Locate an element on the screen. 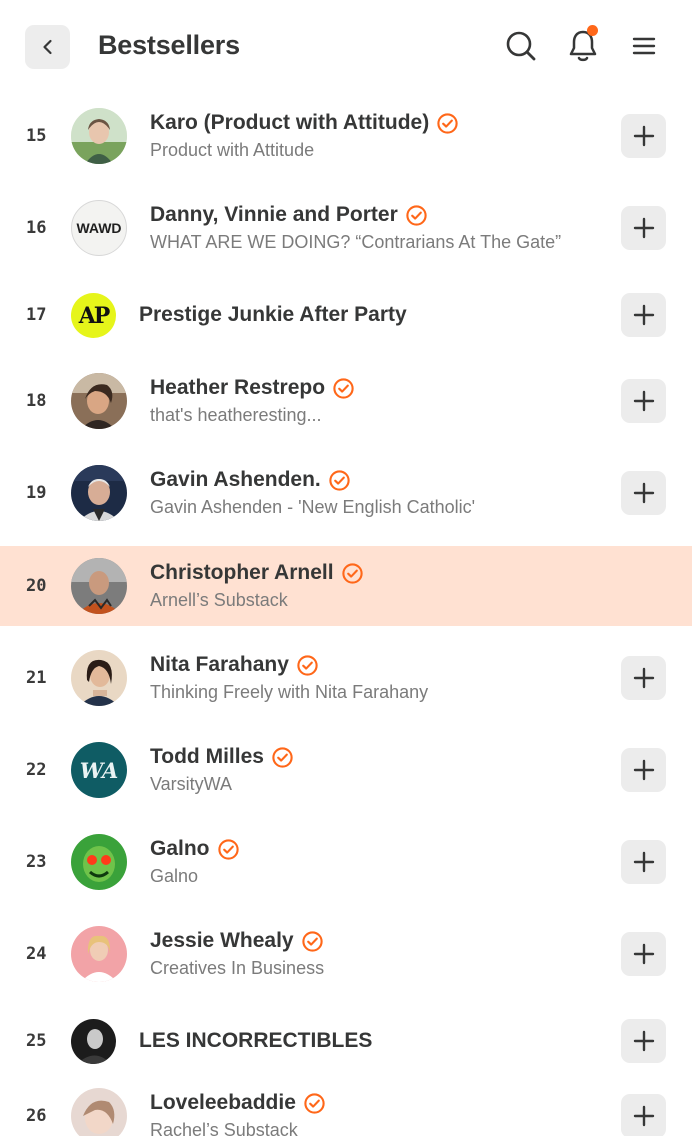  rank-number: 15 is located at coordinates (36, 136).